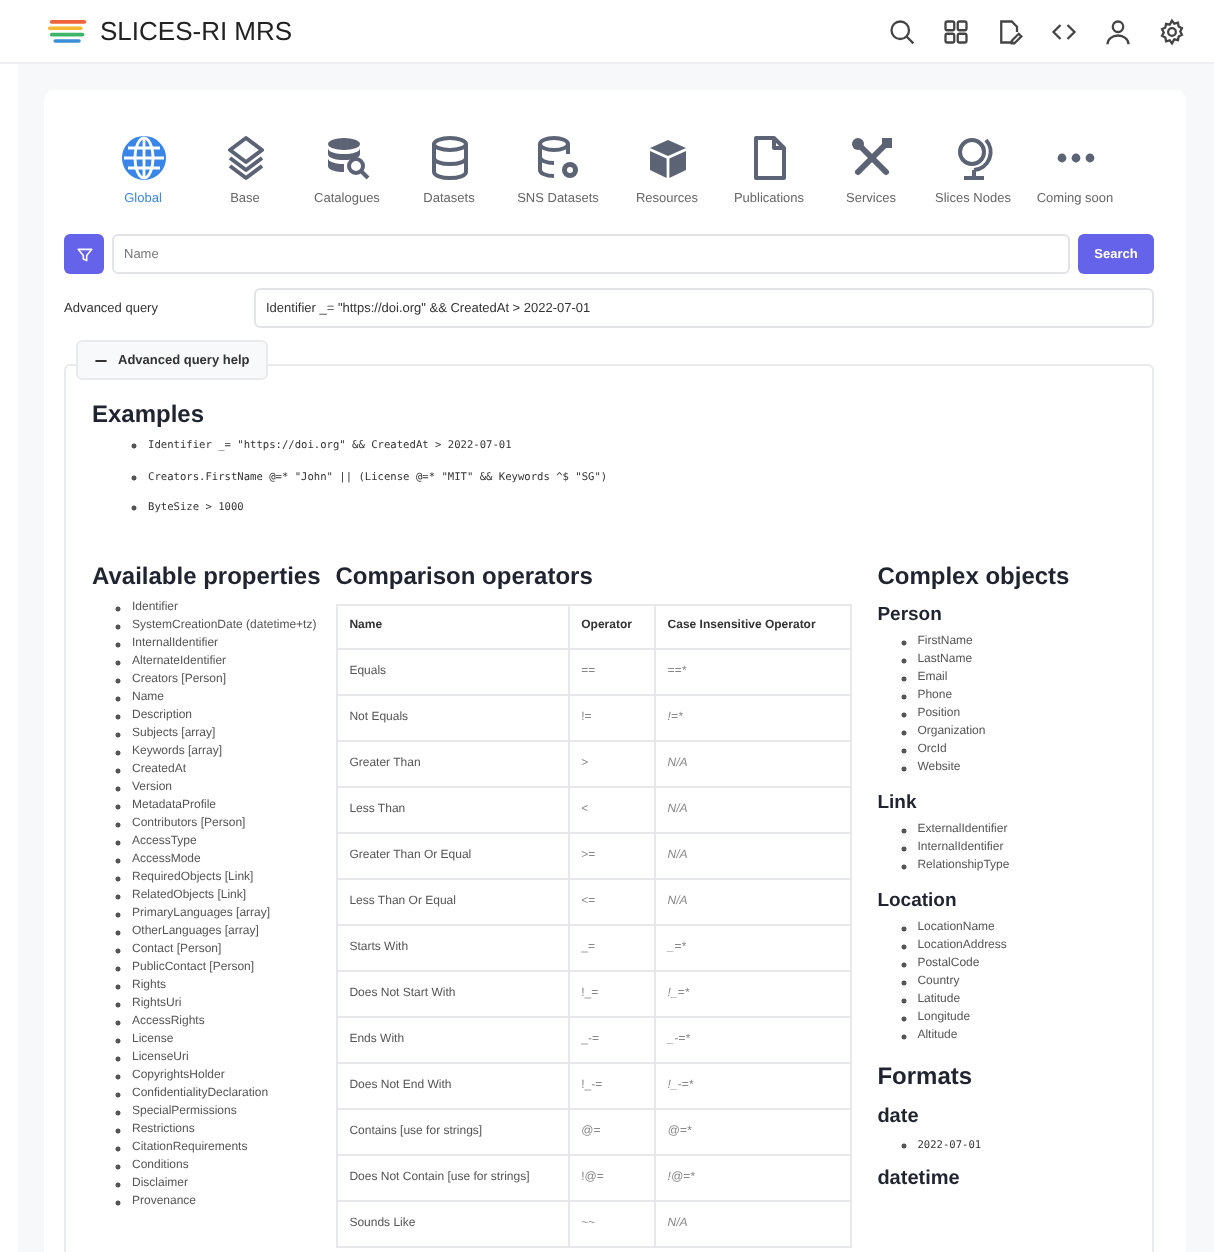 The height and width of the screenshot is (1252, 1214). Describe the element at coordinates (918, 900) in the screenshot. I see `object-heading: Location` at that location.